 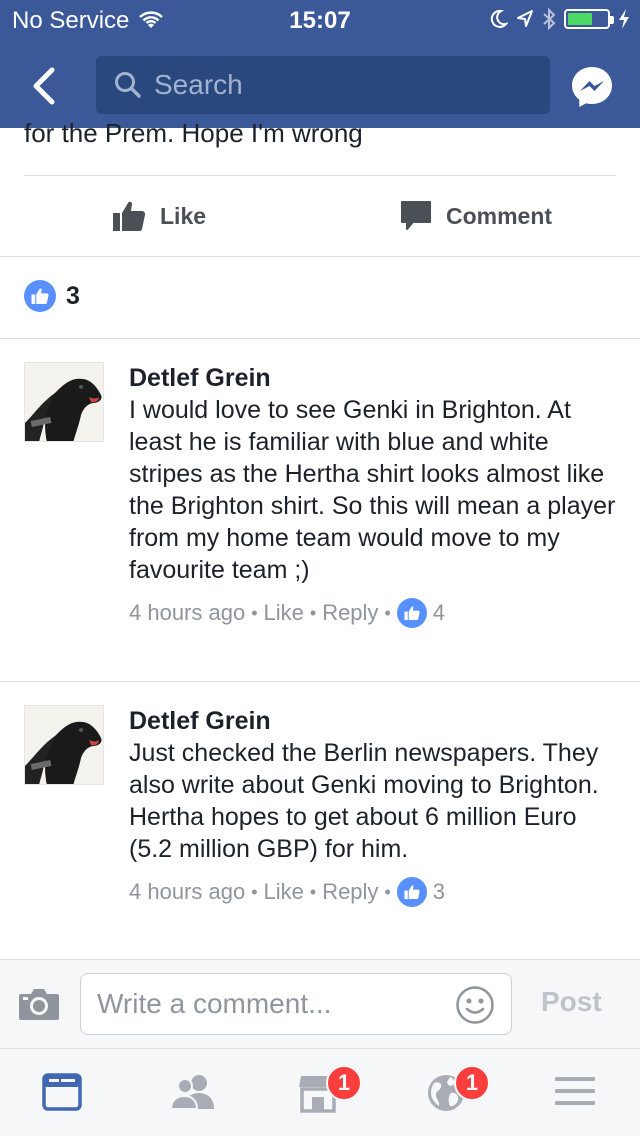 I want to click on like-label: Like, so click(x=183, y=215).